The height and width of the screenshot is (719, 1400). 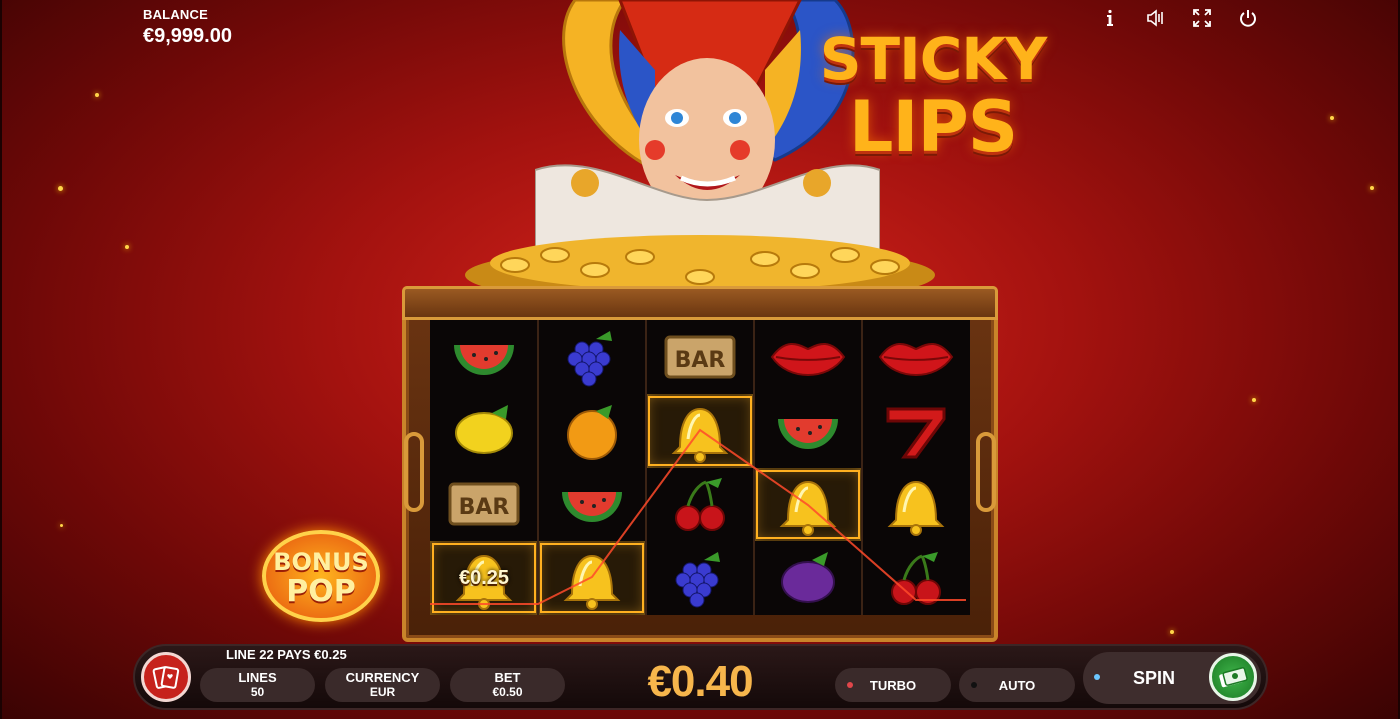 I want to click on spin-cash-button, so click(x=1233, y=677).